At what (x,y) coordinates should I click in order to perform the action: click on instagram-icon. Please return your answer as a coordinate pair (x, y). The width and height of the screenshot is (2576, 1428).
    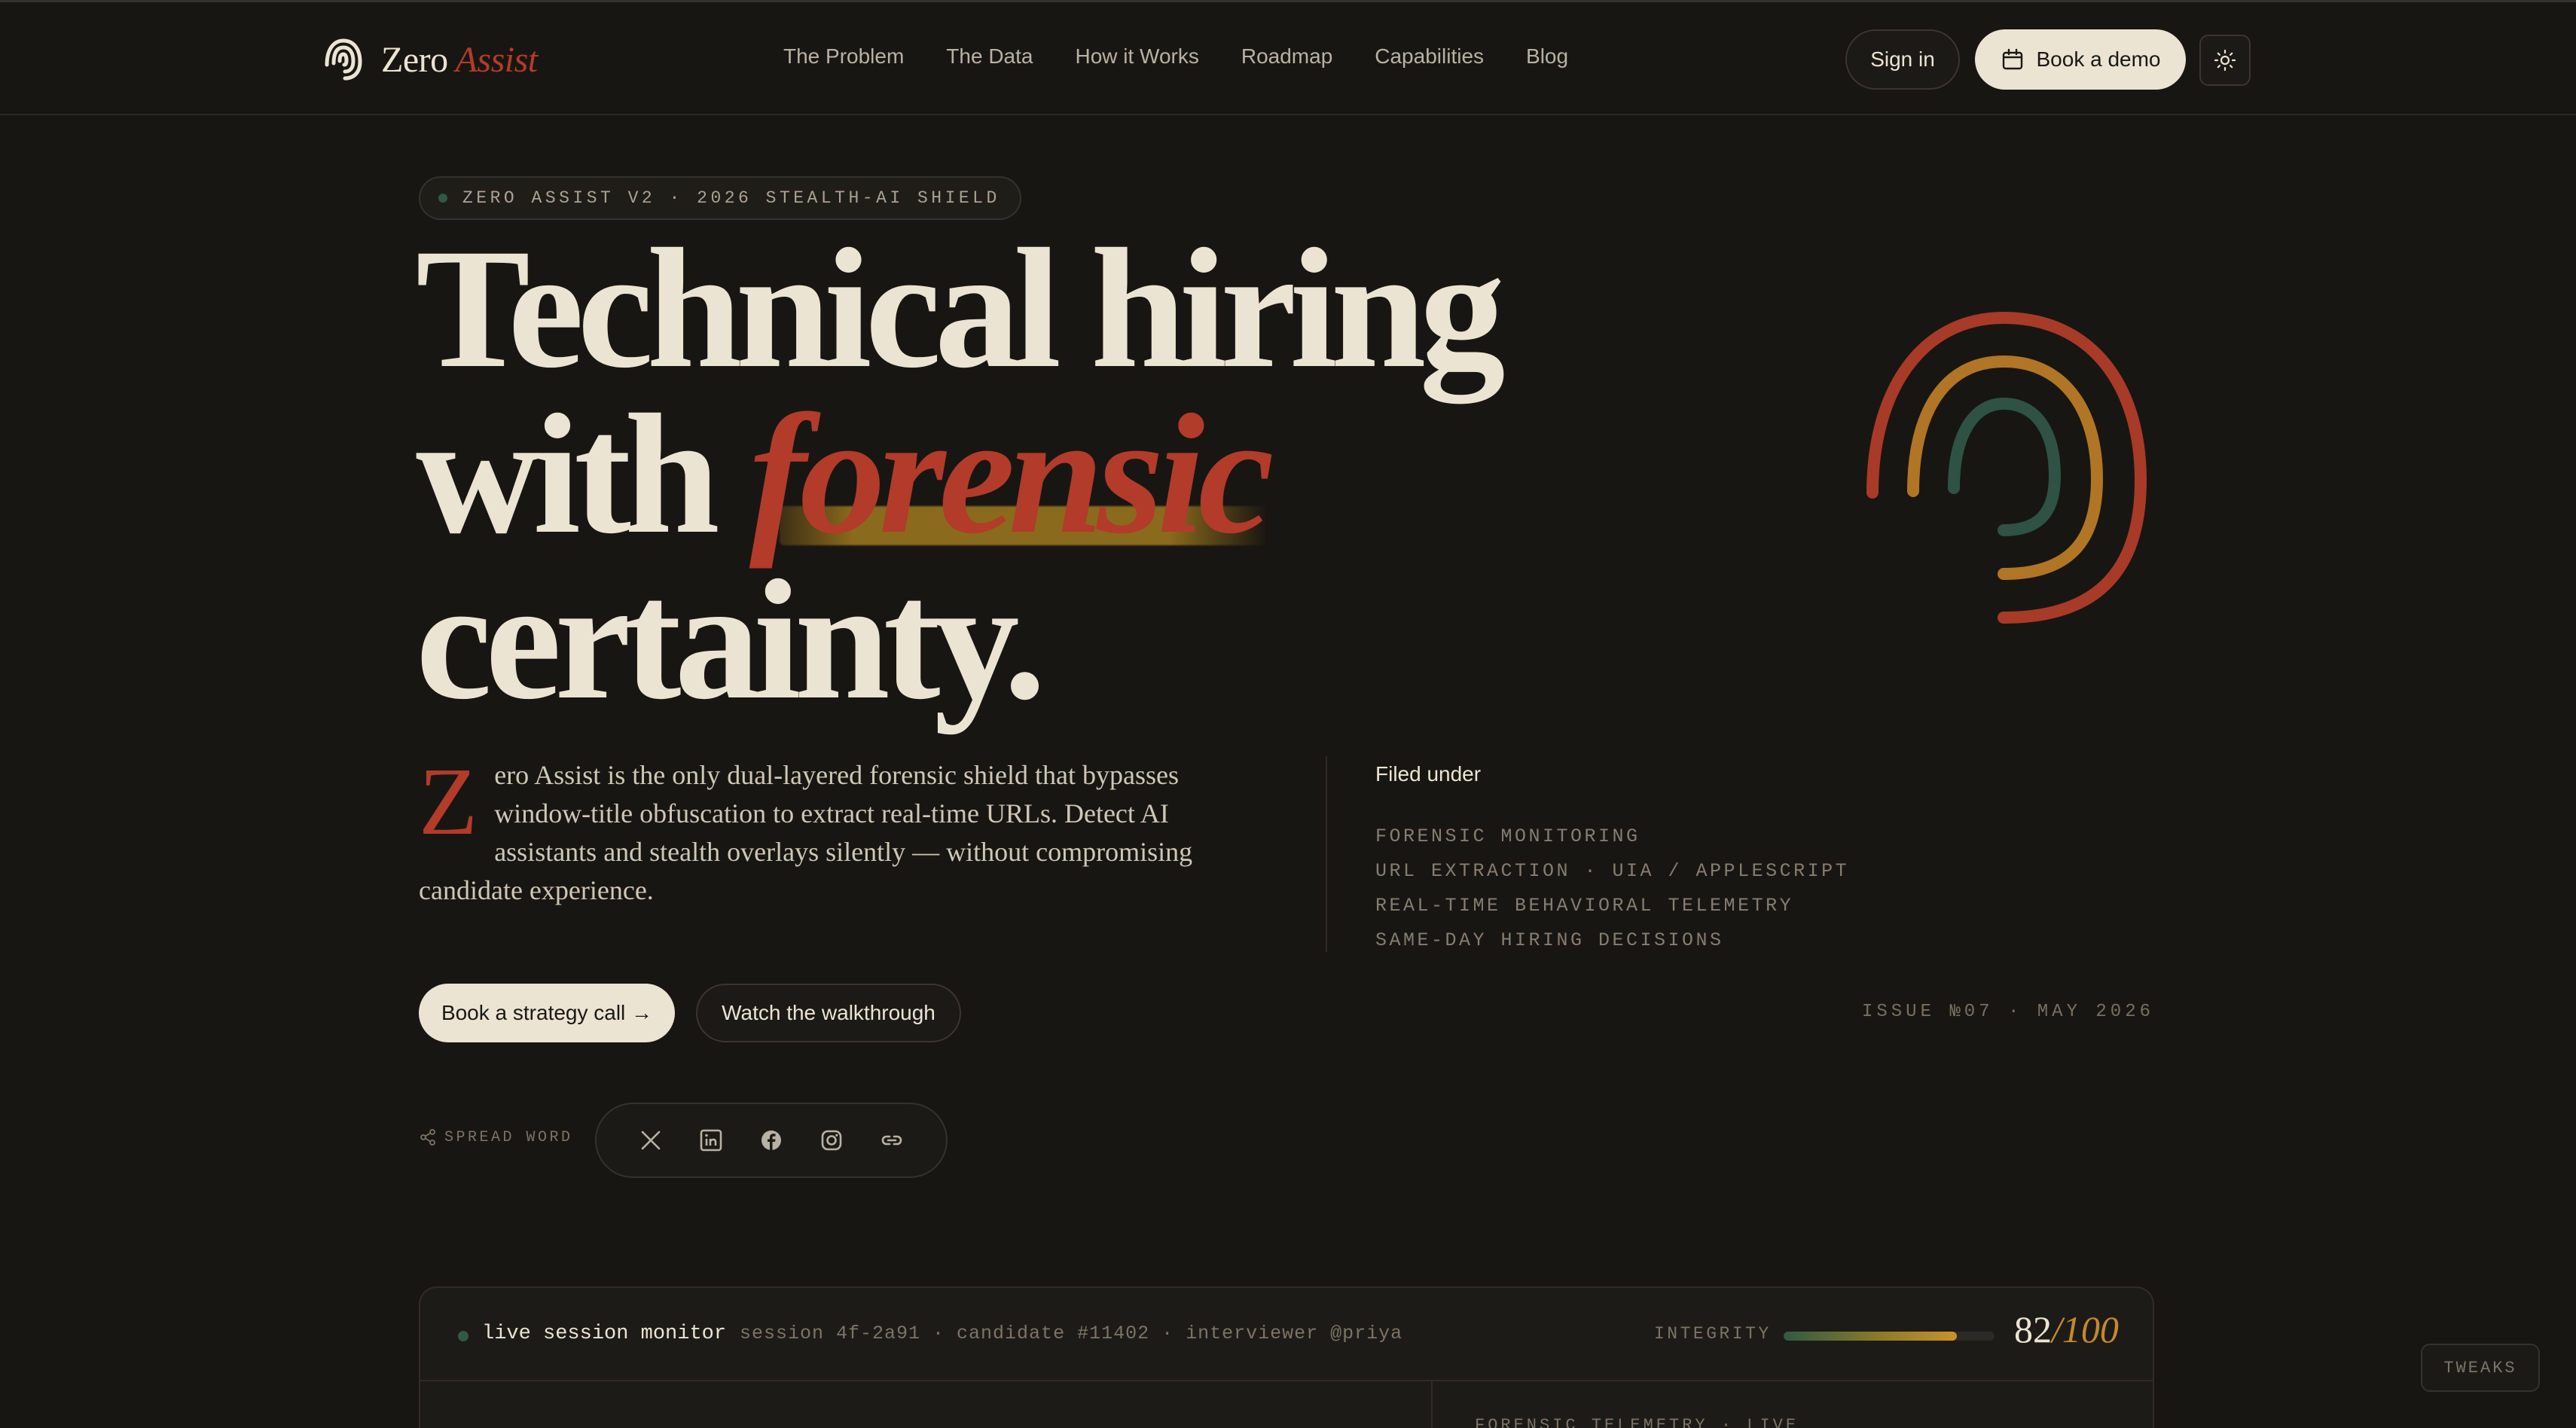
    Looking at the image, I should click on (832, 1140).